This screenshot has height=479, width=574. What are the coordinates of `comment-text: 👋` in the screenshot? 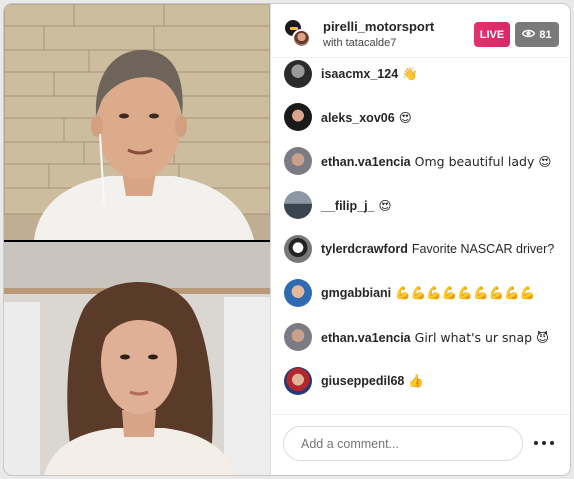 It's located at (410, 73).